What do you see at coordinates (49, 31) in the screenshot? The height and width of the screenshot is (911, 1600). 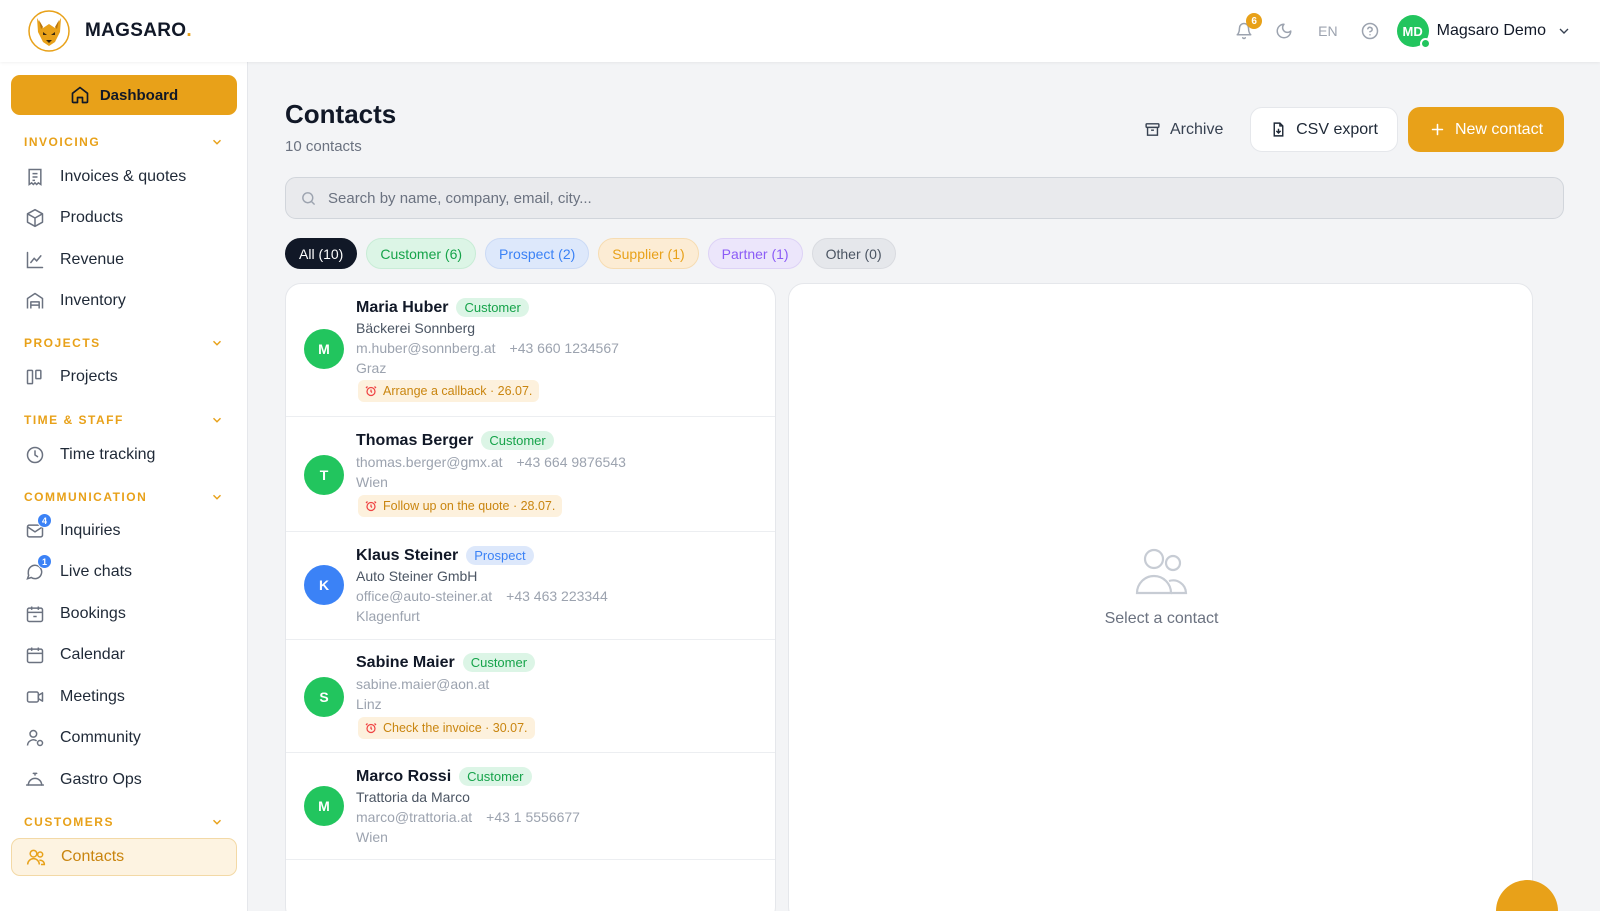 I see `fox-logo-icon` at bounding box center [49, 31].